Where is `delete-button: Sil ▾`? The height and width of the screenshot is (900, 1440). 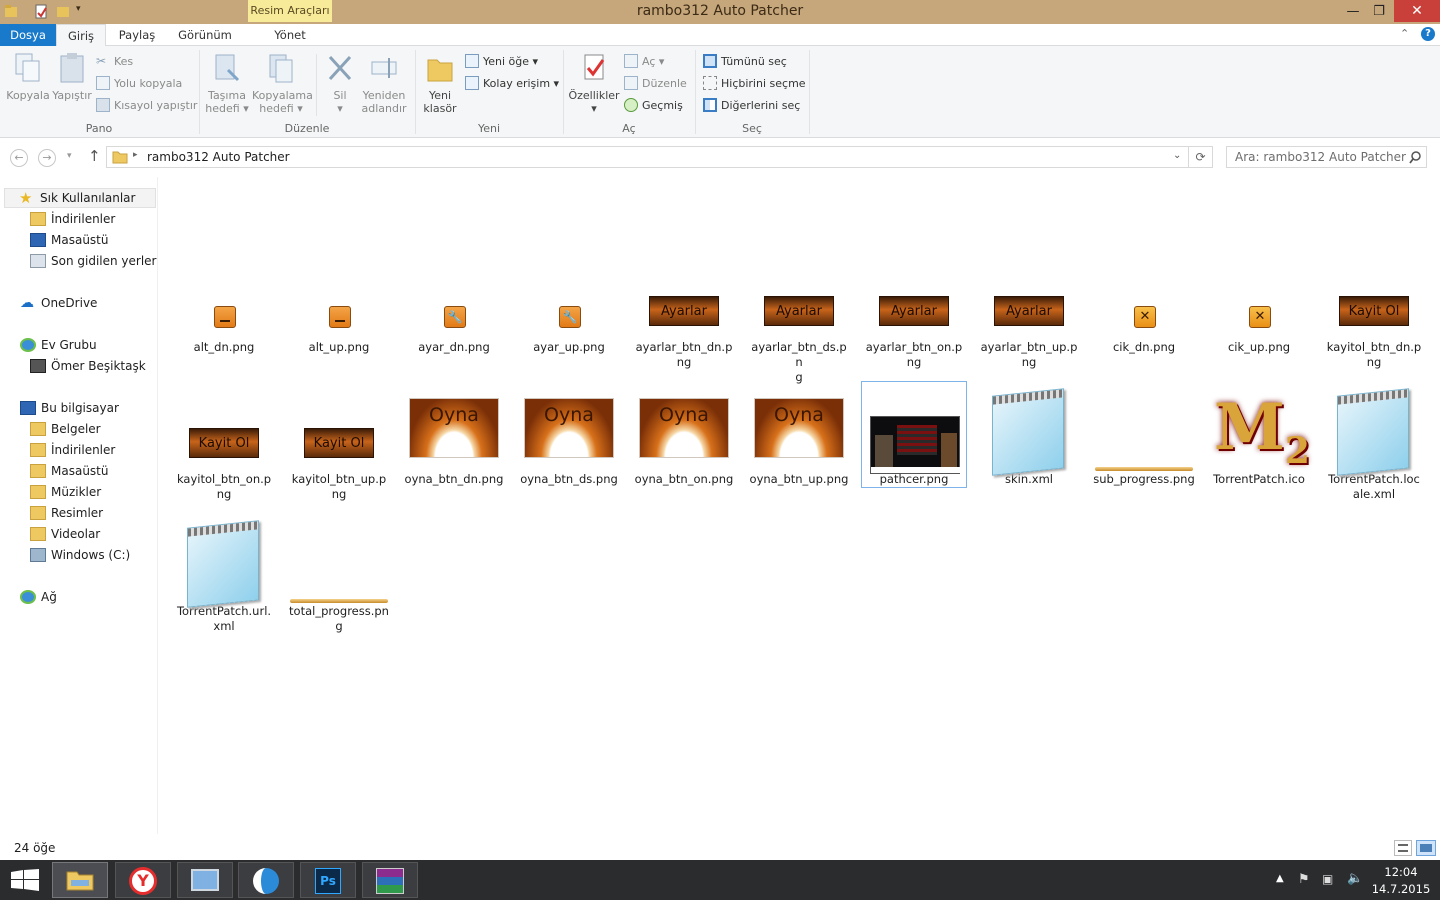 delete-button: Sil ▾ is located at coordinates (340, 83).